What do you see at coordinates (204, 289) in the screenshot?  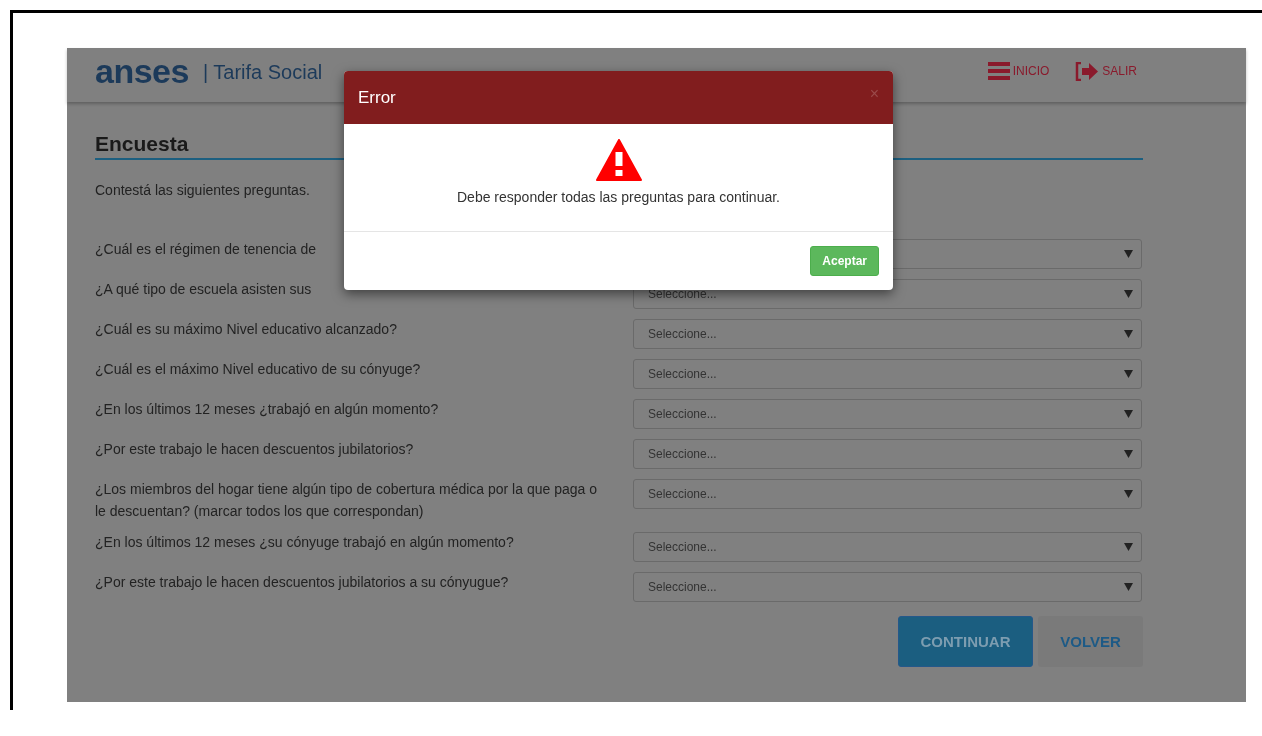 I see `question-label: ¿A qué tipo de escuela asisten sus` at bounding box center [204, 289].